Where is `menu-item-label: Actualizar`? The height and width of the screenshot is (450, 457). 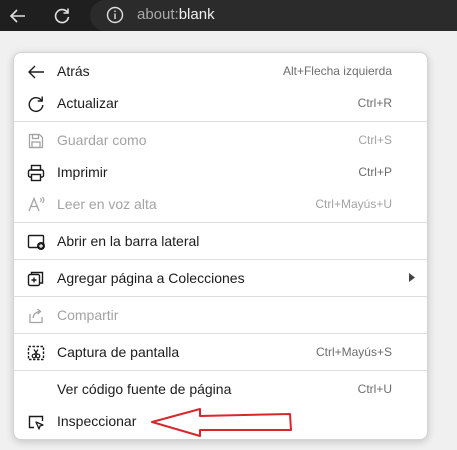
menu-item-label: Actualizar is located at coordinates (88, 103).